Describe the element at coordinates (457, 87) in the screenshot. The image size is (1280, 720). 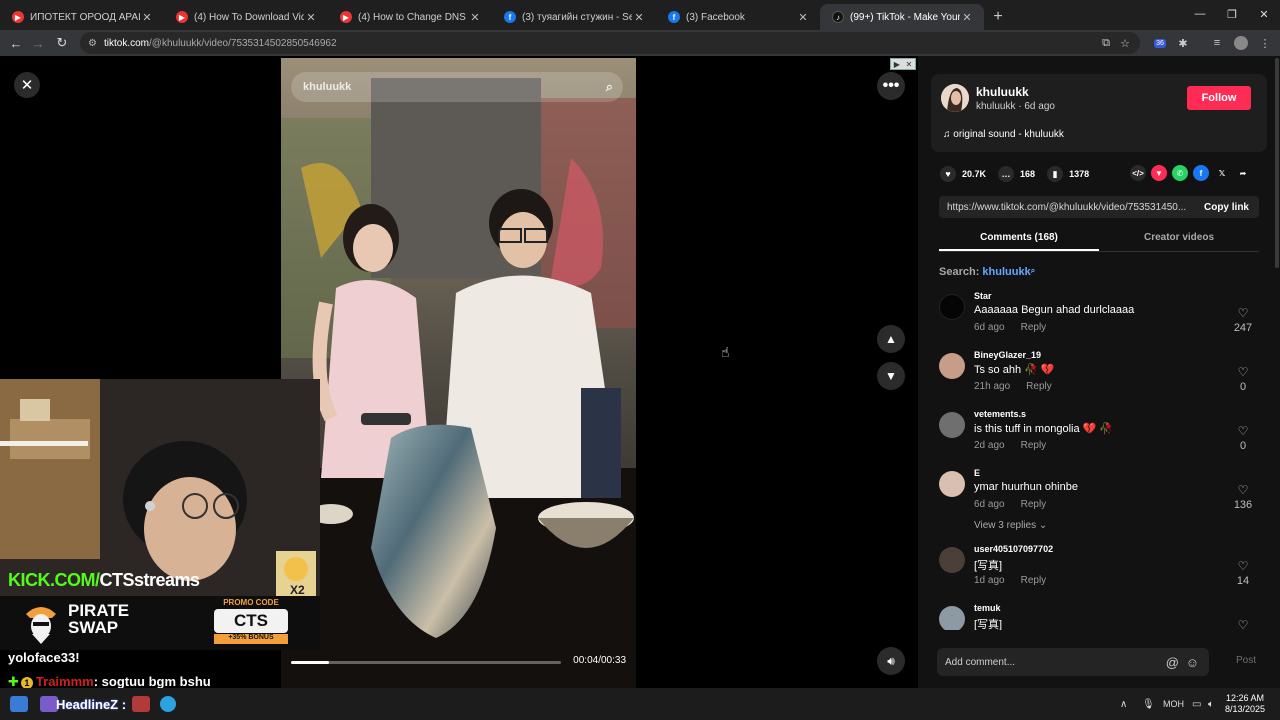
I see `video-search-bar: khuluukk ⌕` at that location.